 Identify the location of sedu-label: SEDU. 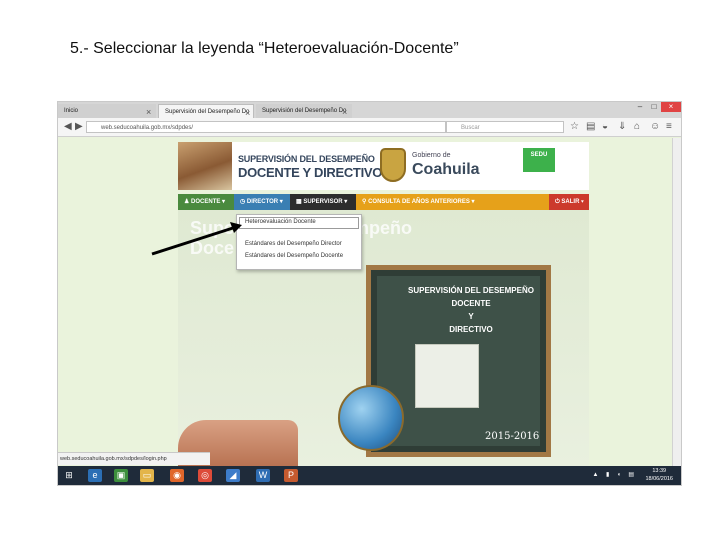
(539, 155).